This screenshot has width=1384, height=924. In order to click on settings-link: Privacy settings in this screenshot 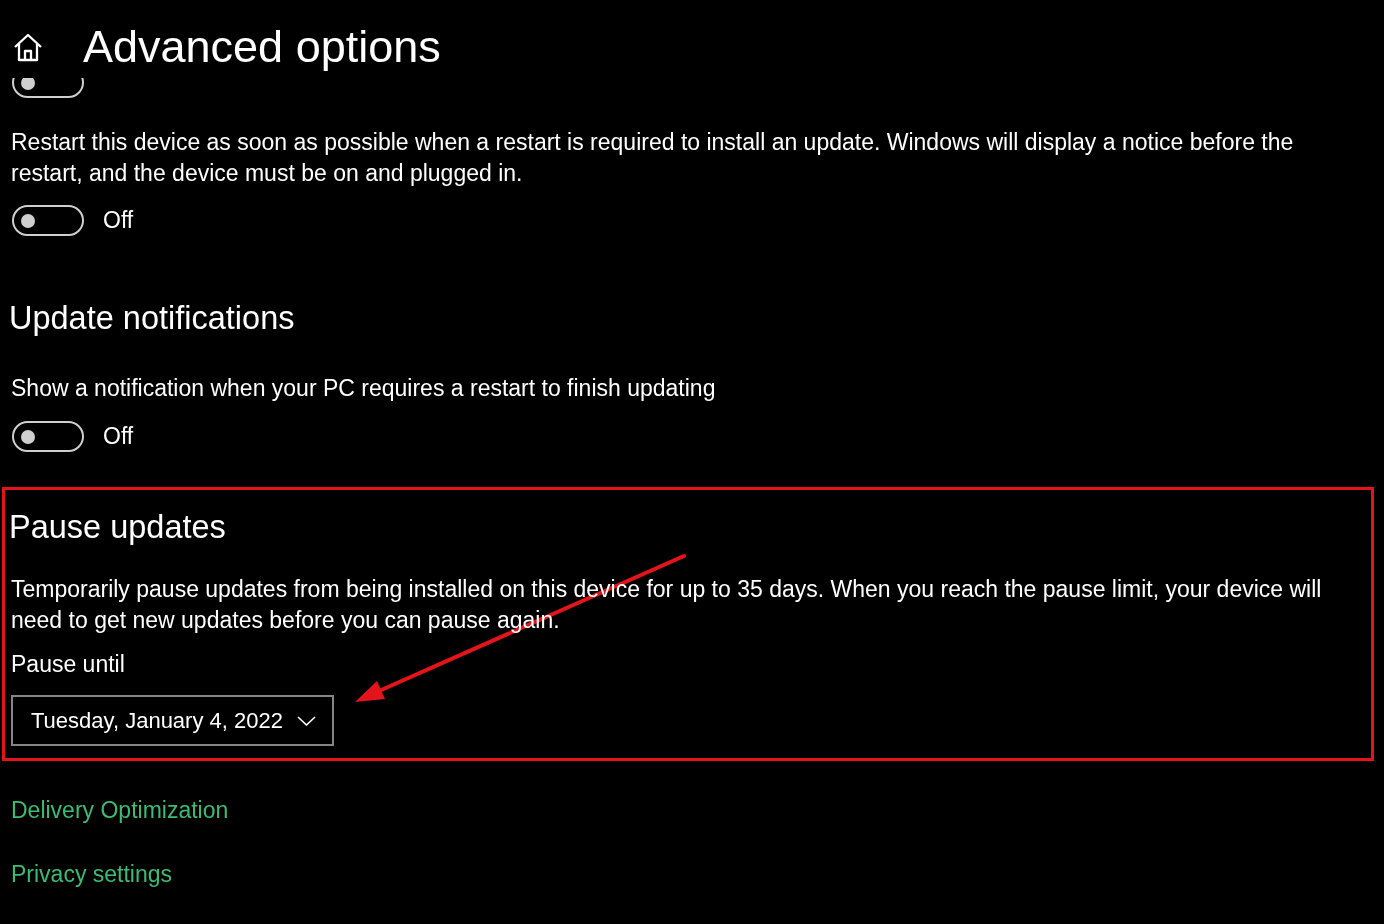, I will do `click(92, 874)`.